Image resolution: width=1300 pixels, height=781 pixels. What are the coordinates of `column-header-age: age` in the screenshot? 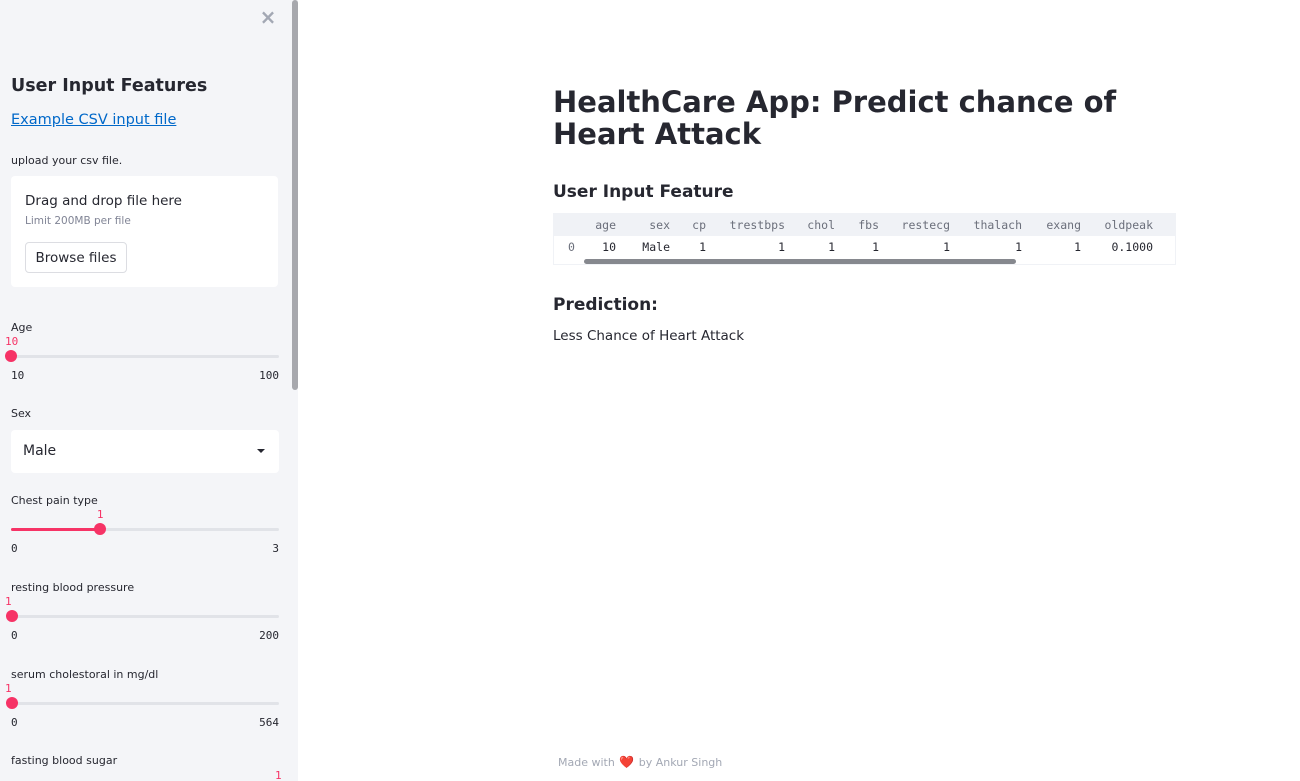 It's located at (605, 225).